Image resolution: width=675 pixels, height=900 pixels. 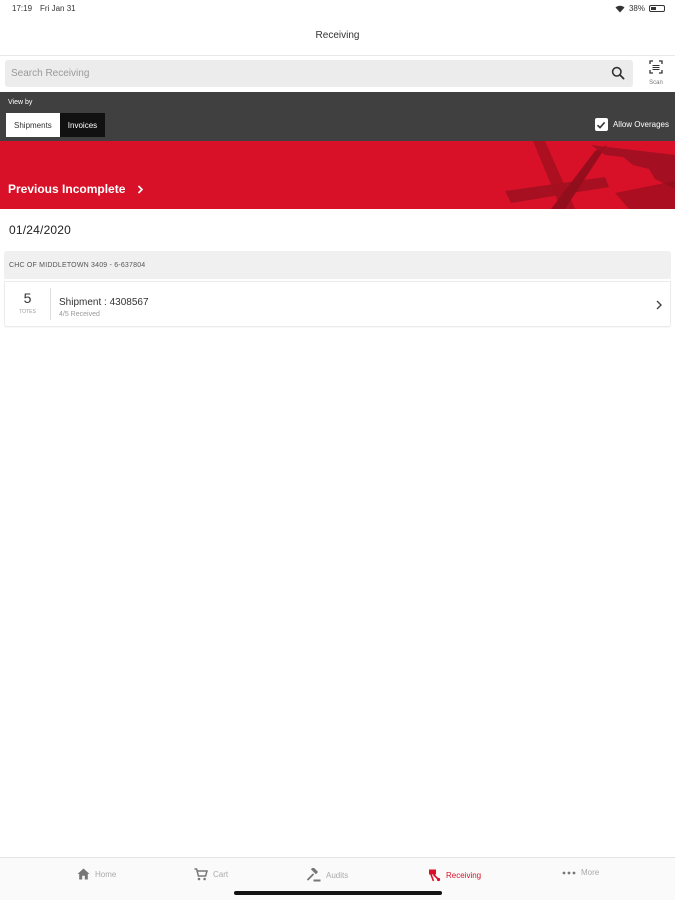 I want to click on tab-more: More, so click(x=580, y=872).